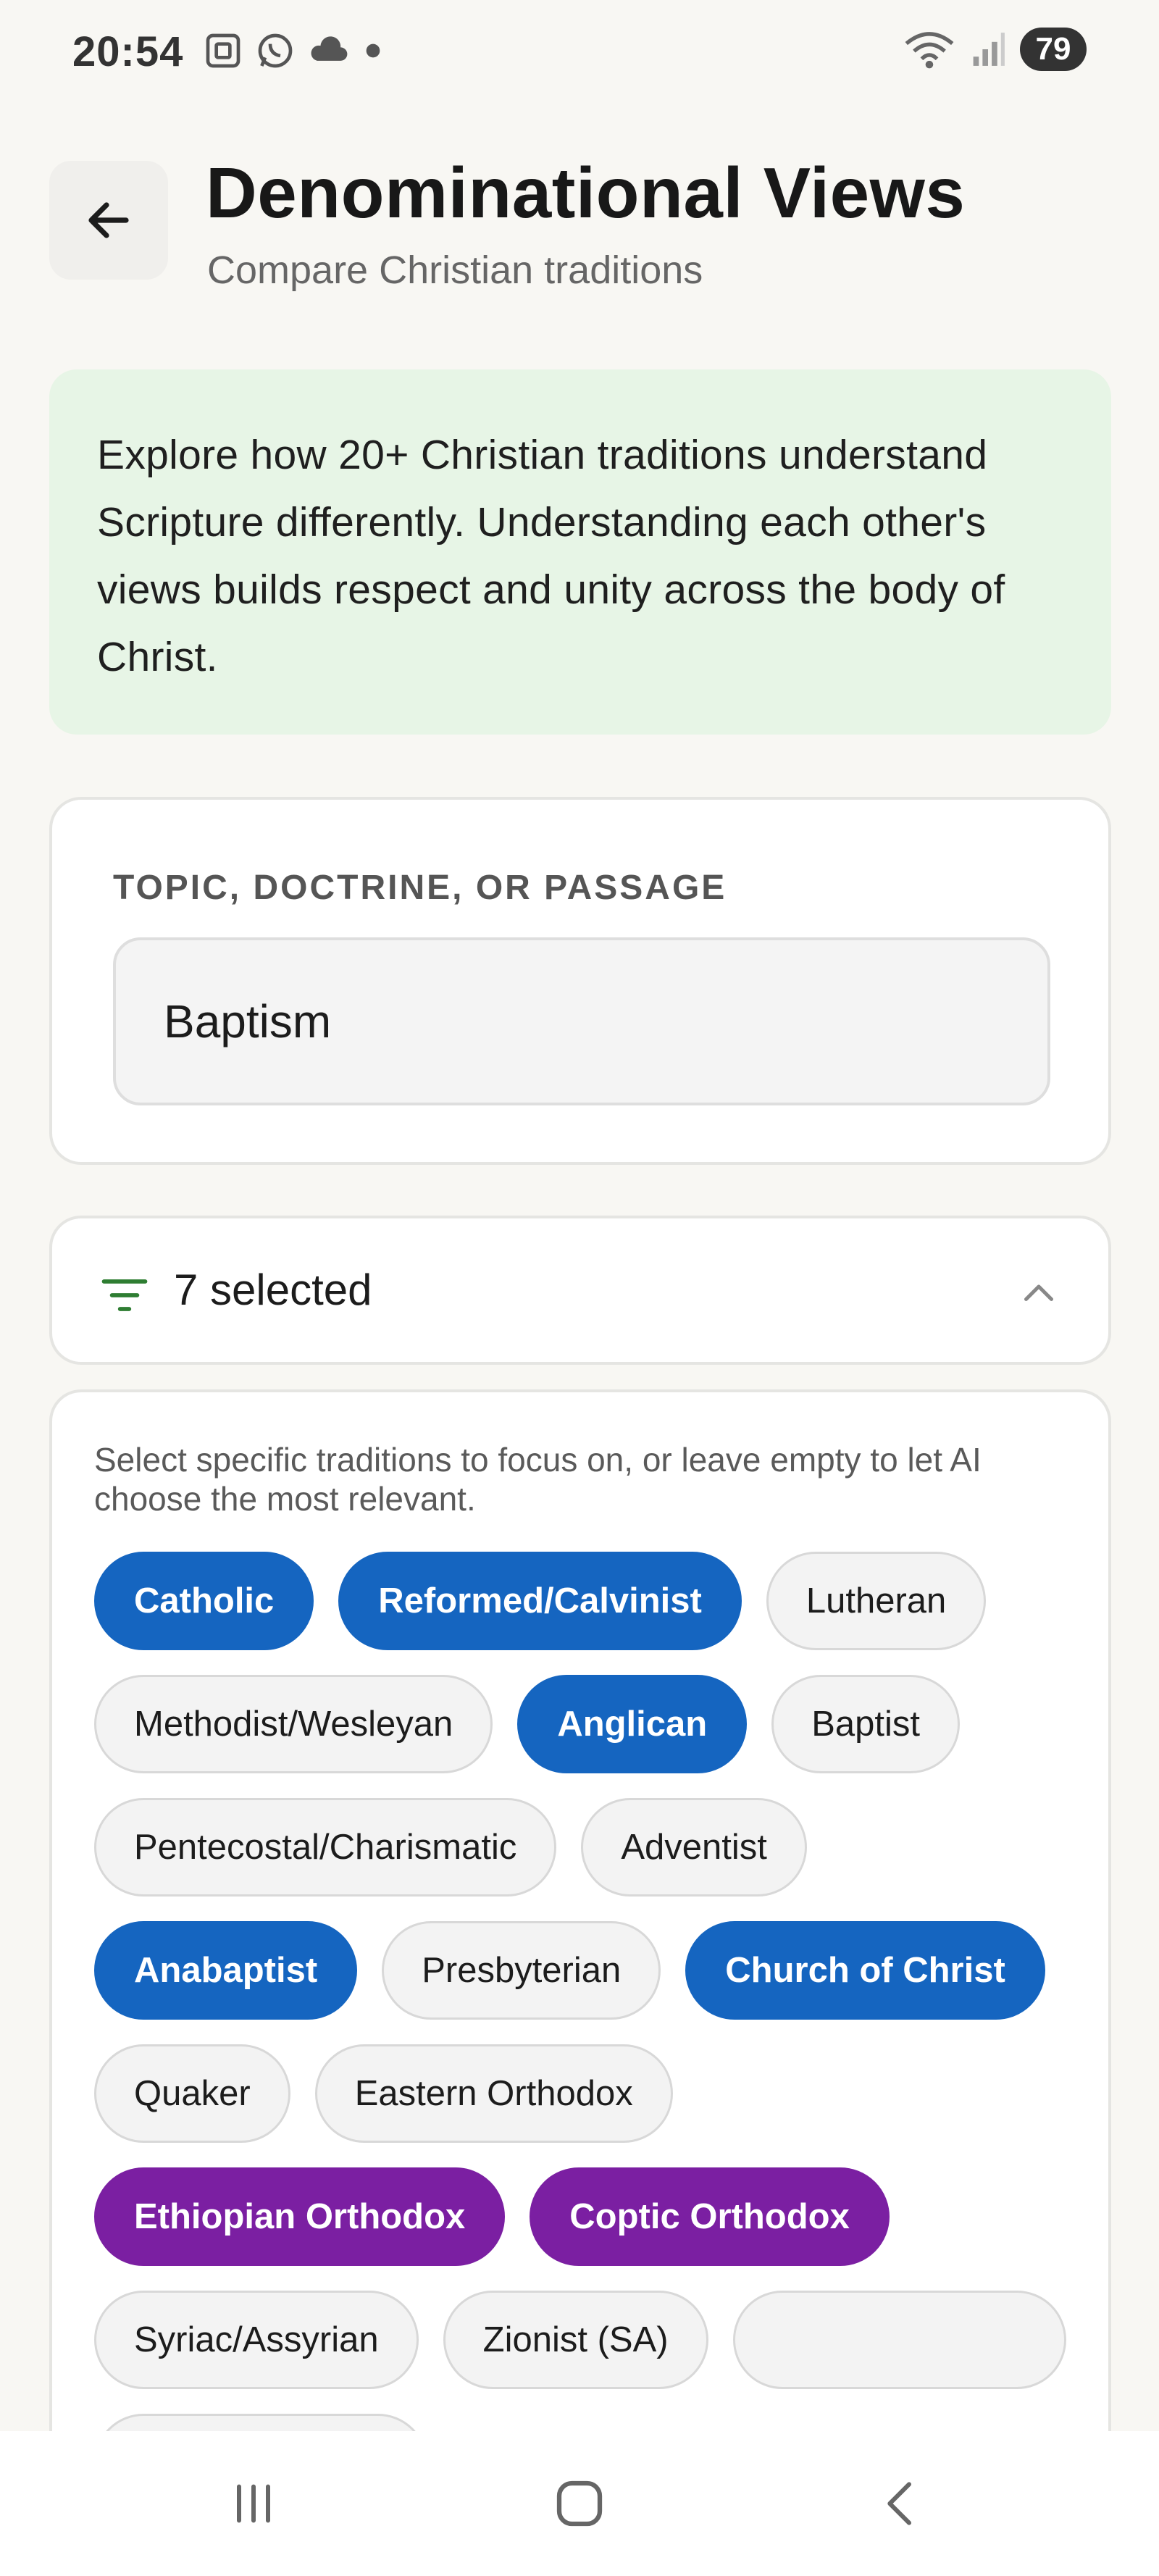 The width and height of the screenshot is (1159, 2576). Describe the element at coordinates (420, 888) in the screenshot. I see `topic-label: TOPIC, DOCTRINE, OR PASSAGE` at that location.